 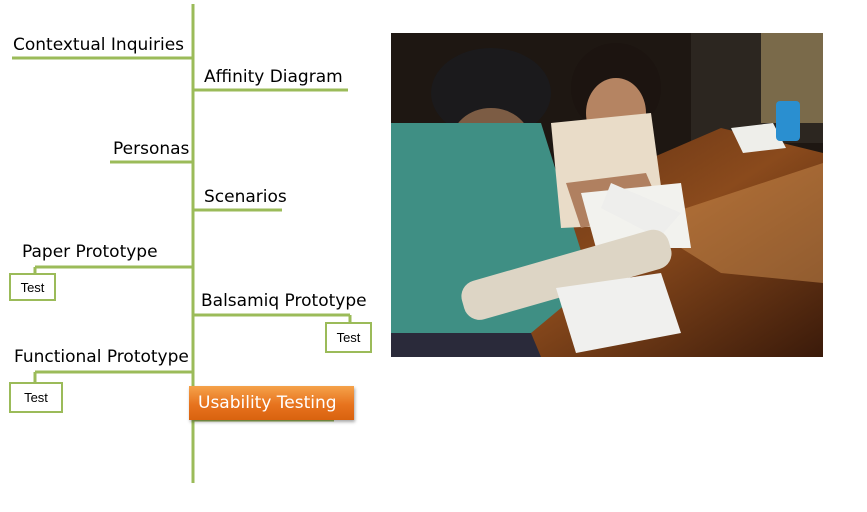 I want to click on step-scenarios: Scenarios, so click(x=245, y=197).